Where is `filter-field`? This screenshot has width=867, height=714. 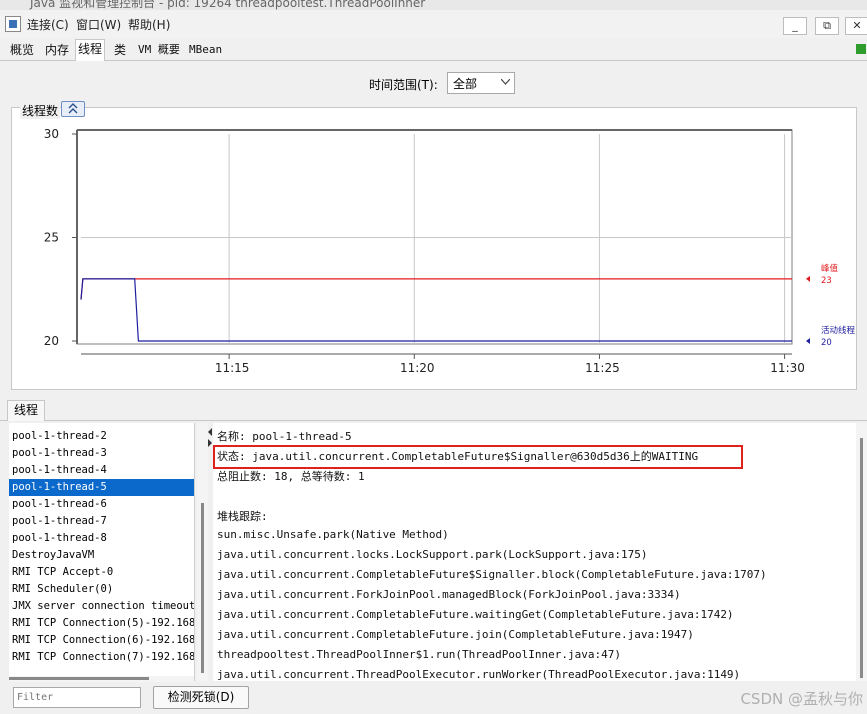 filter-field is located at coordinates (77, 697).